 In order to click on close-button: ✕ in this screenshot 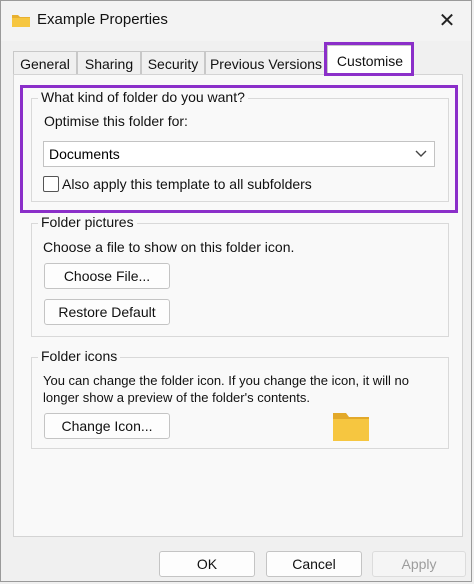, I will do `click(447, 20)`.